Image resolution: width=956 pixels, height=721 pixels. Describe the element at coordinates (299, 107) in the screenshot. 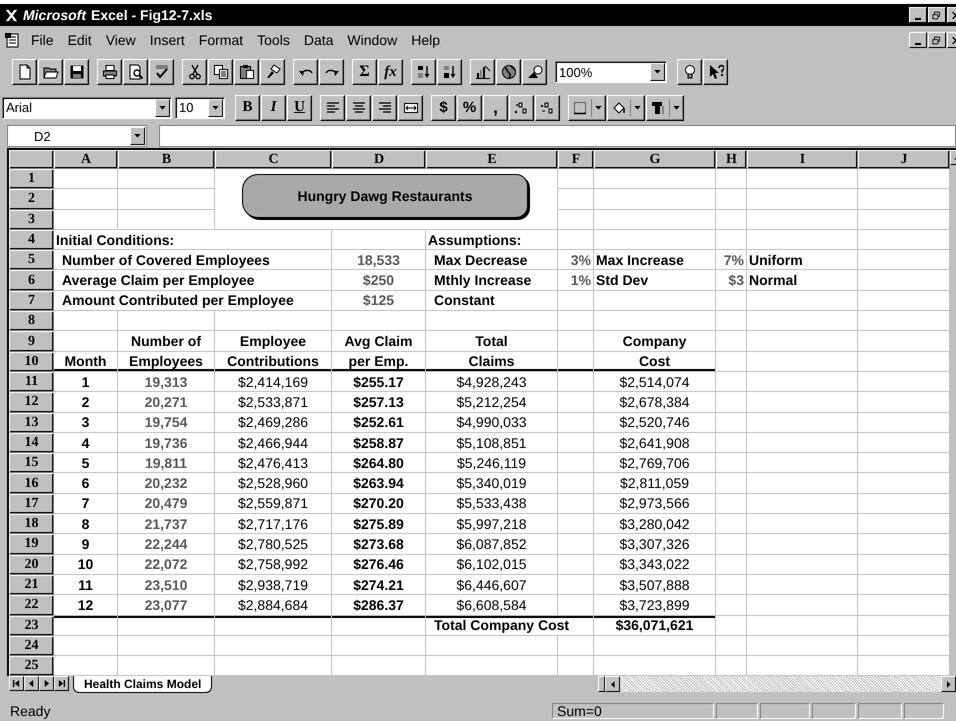

I see `underline-button: U` at that location.